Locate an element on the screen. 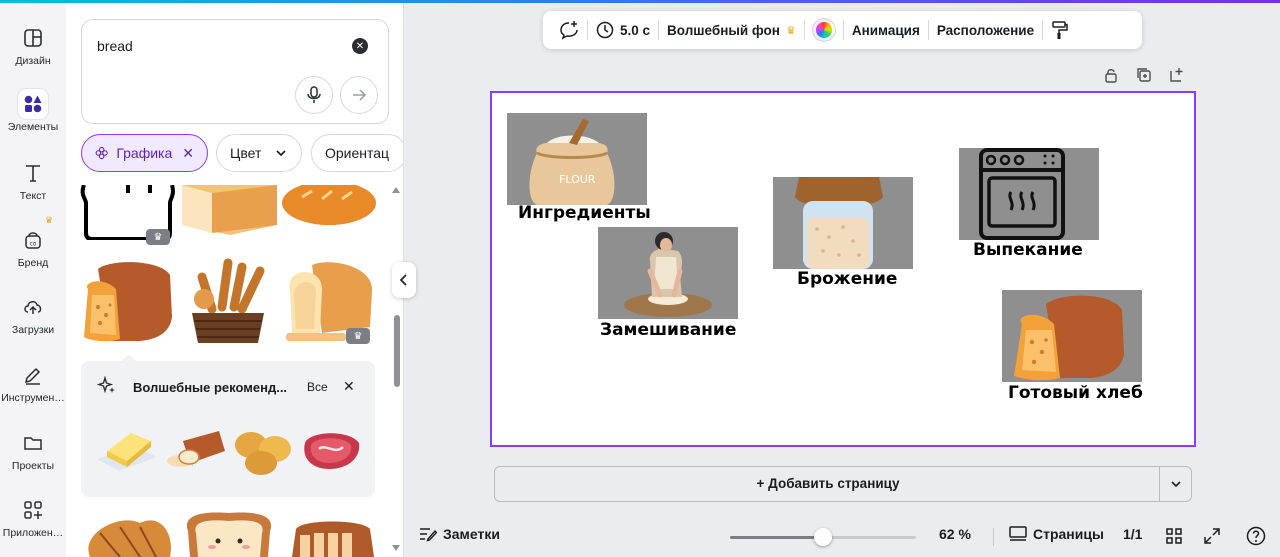 The image size is (1280, 557). arrow-right-icon is located at coordinates (360, 95).